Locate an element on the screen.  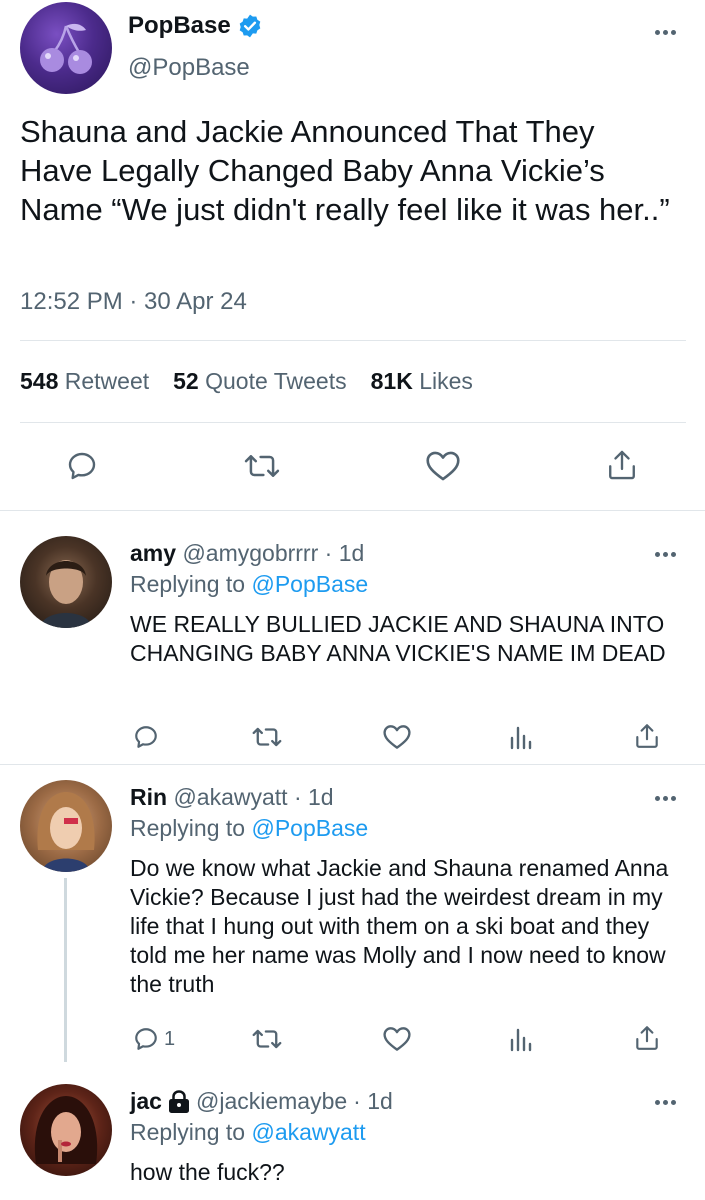
reply-author-handle: @amygobrrrr is located at coordinates (250, 553).